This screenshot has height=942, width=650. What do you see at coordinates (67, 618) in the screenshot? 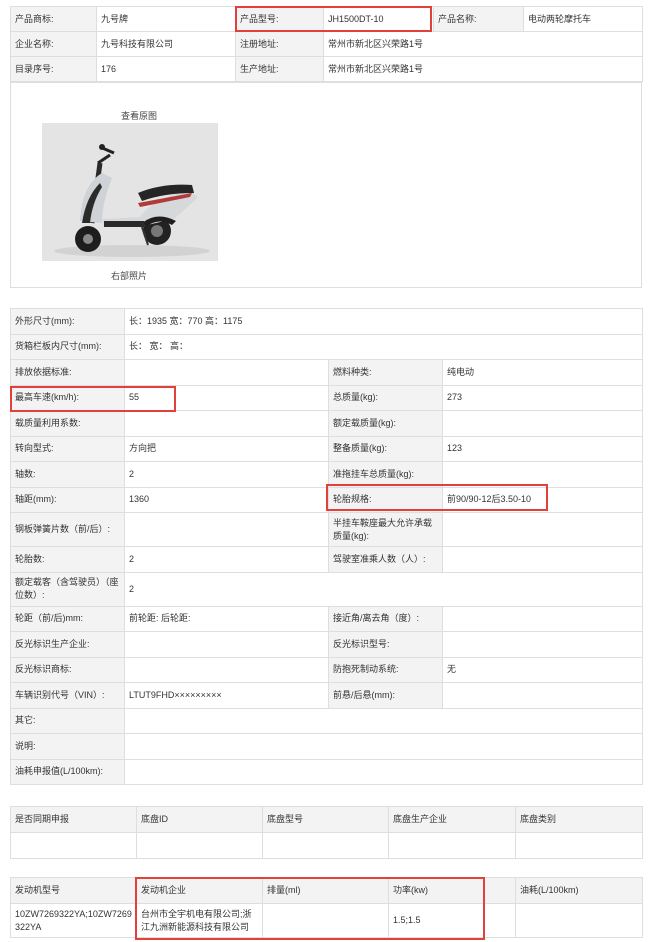
I see `track-width-label: 轮距（前/后)mm:` at bounding box center [67, 618].